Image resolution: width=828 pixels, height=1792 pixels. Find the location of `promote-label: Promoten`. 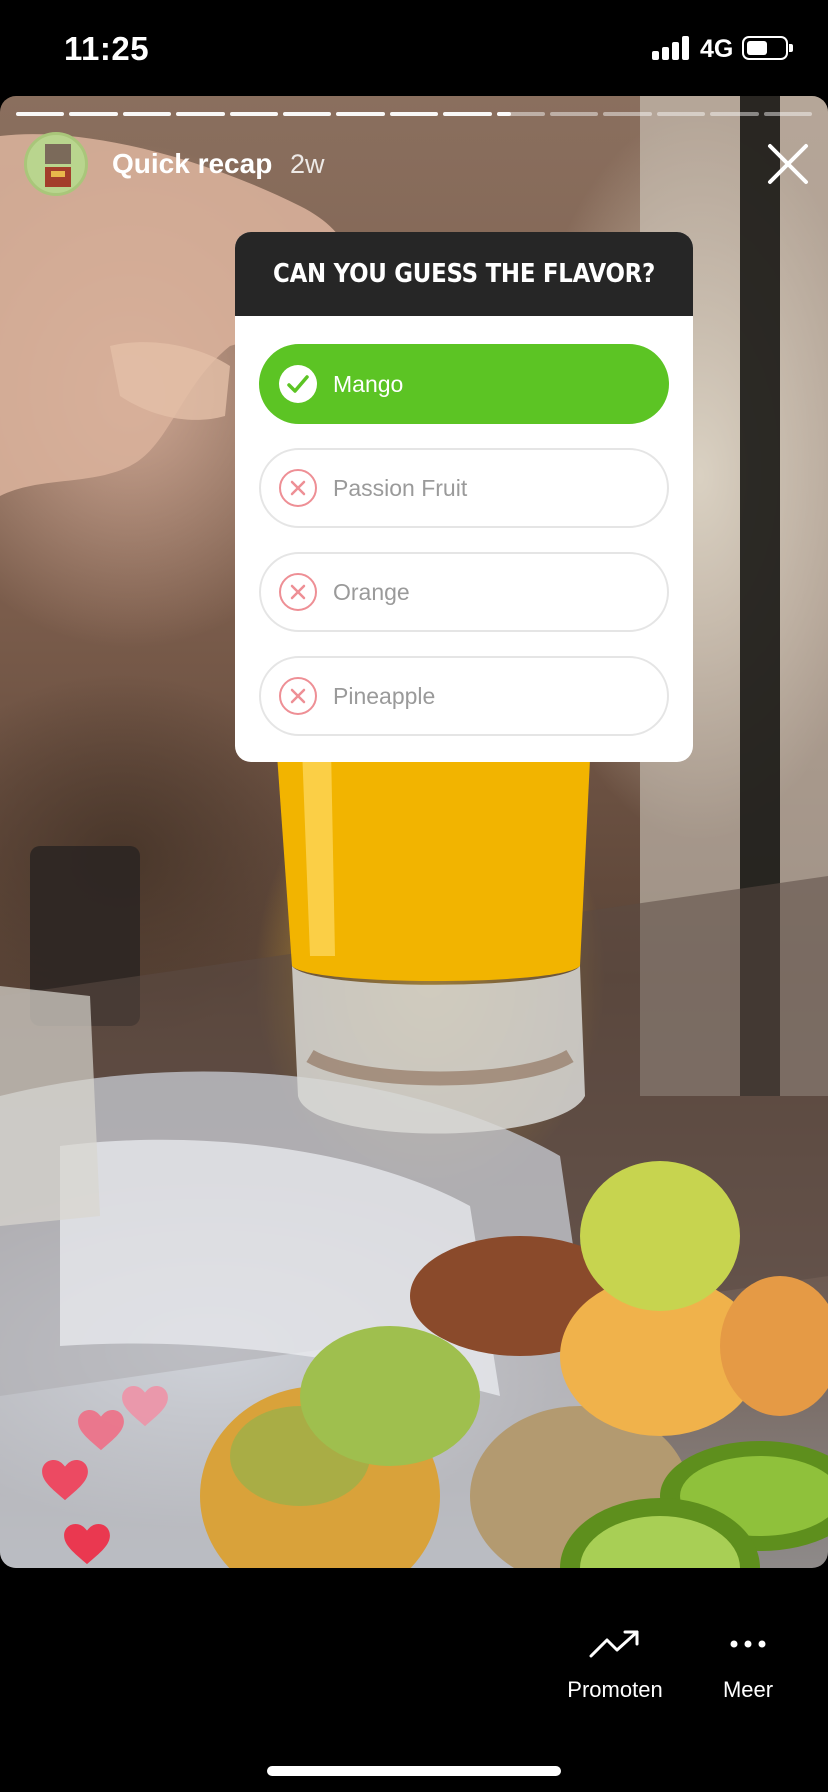

promote-label: Promoten is located at coordinates (615, 1689).